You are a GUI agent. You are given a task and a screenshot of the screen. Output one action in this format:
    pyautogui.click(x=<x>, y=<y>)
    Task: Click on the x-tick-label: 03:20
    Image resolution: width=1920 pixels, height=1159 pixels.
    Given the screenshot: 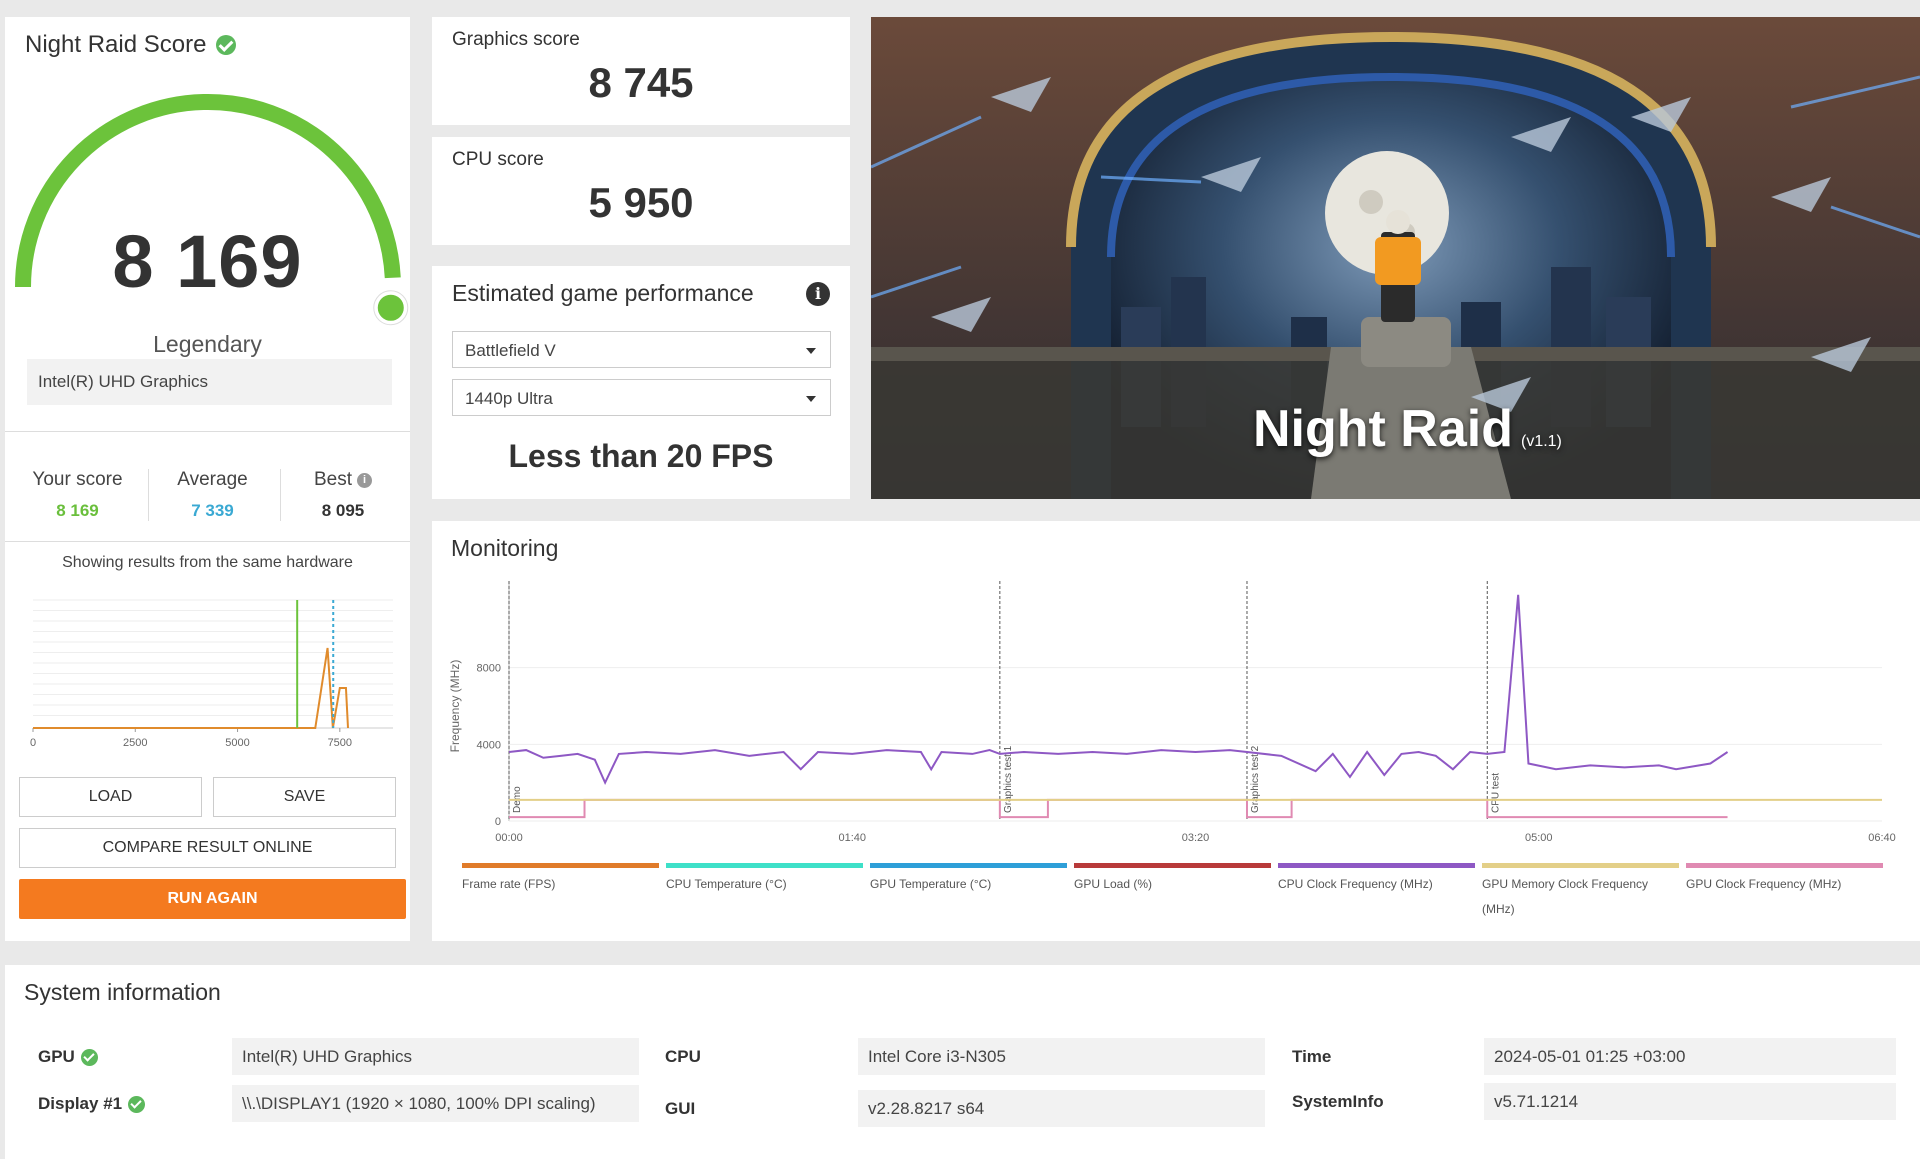 What is the action you would take?
    pyautogui.click(x=1196, y=838)
    